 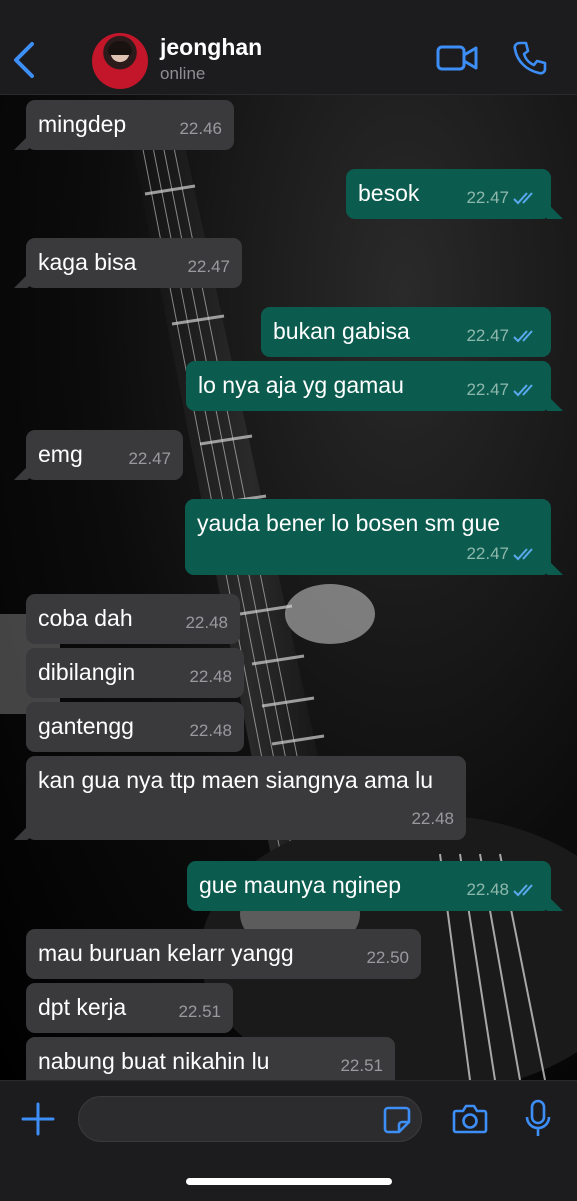 What do you see at coordinates (183, 73) in the screenshot?
I see `contact-status: online` at bounding box center [183, 73].